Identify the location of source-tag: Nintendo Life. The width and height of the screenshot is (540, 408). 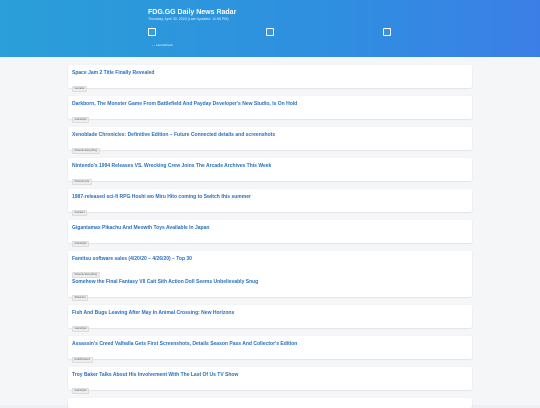
(82, 181).